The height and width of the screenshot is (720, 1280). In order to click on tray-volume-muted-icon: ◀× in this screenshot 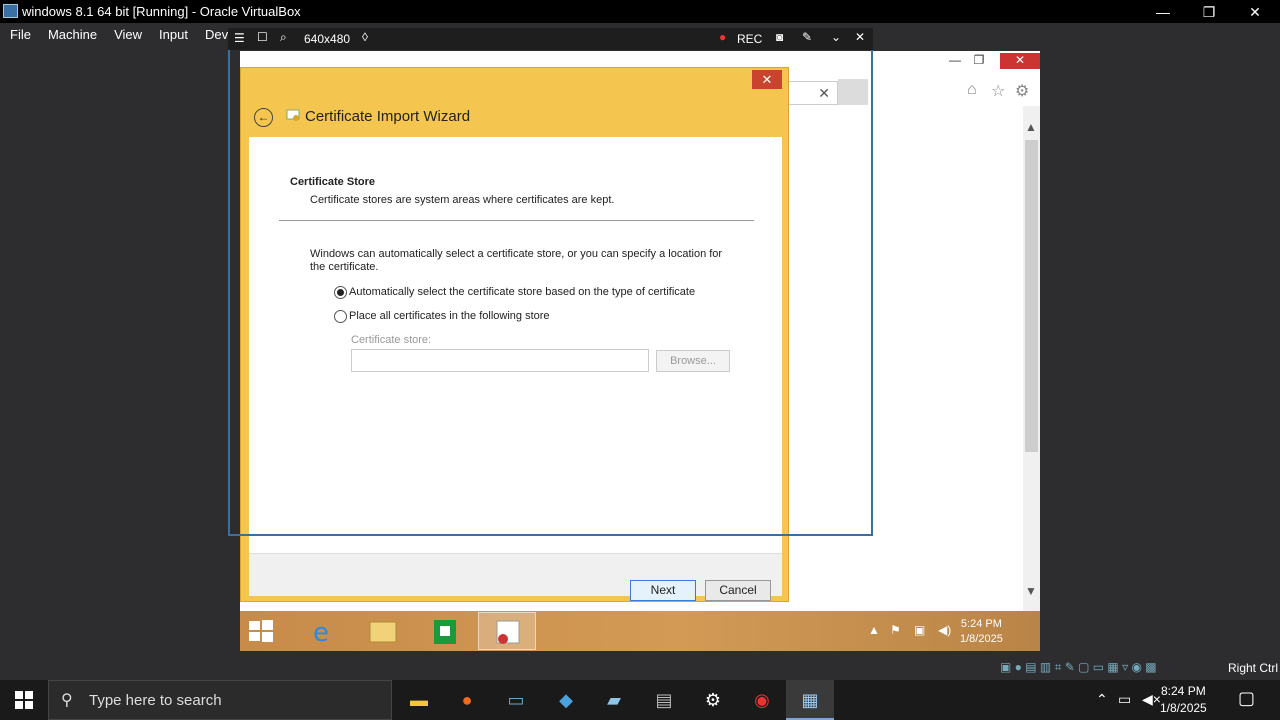, I will do `click(1151, 699)`.